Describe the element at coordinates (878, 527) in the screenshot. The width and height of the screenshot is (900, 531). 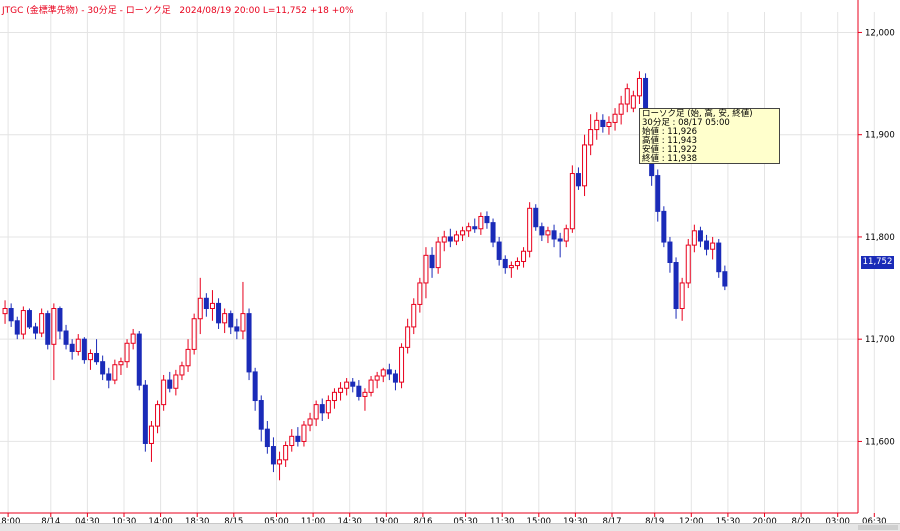
I see `scrollbar-thumb` at that location.